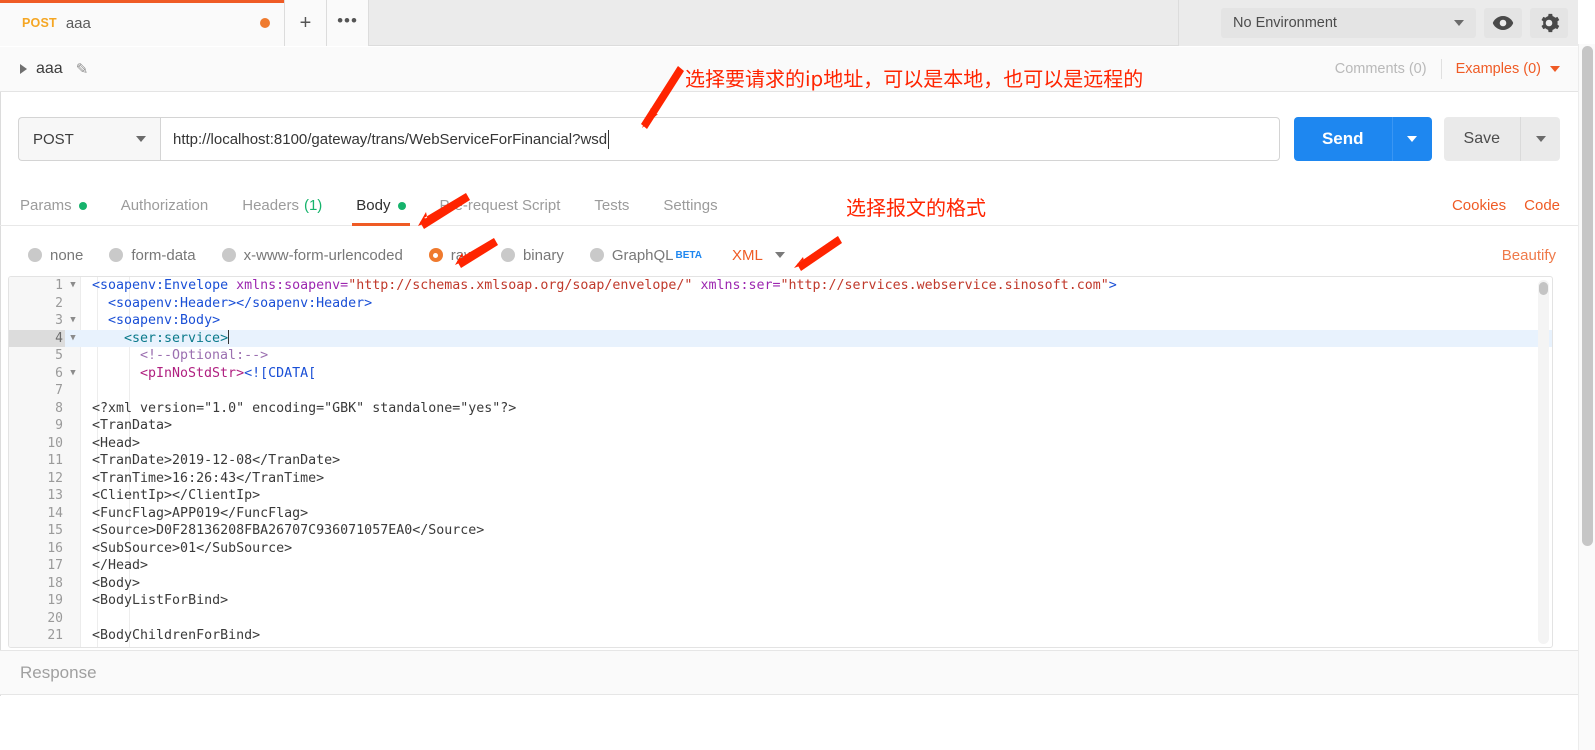 Image resolution: width=1595 pixels, height=750 pixels. Describe the element at coordinates (780, 636) in the screenshot. I see `editor-line: 21 <BodyChildrenForBind>` at that location.